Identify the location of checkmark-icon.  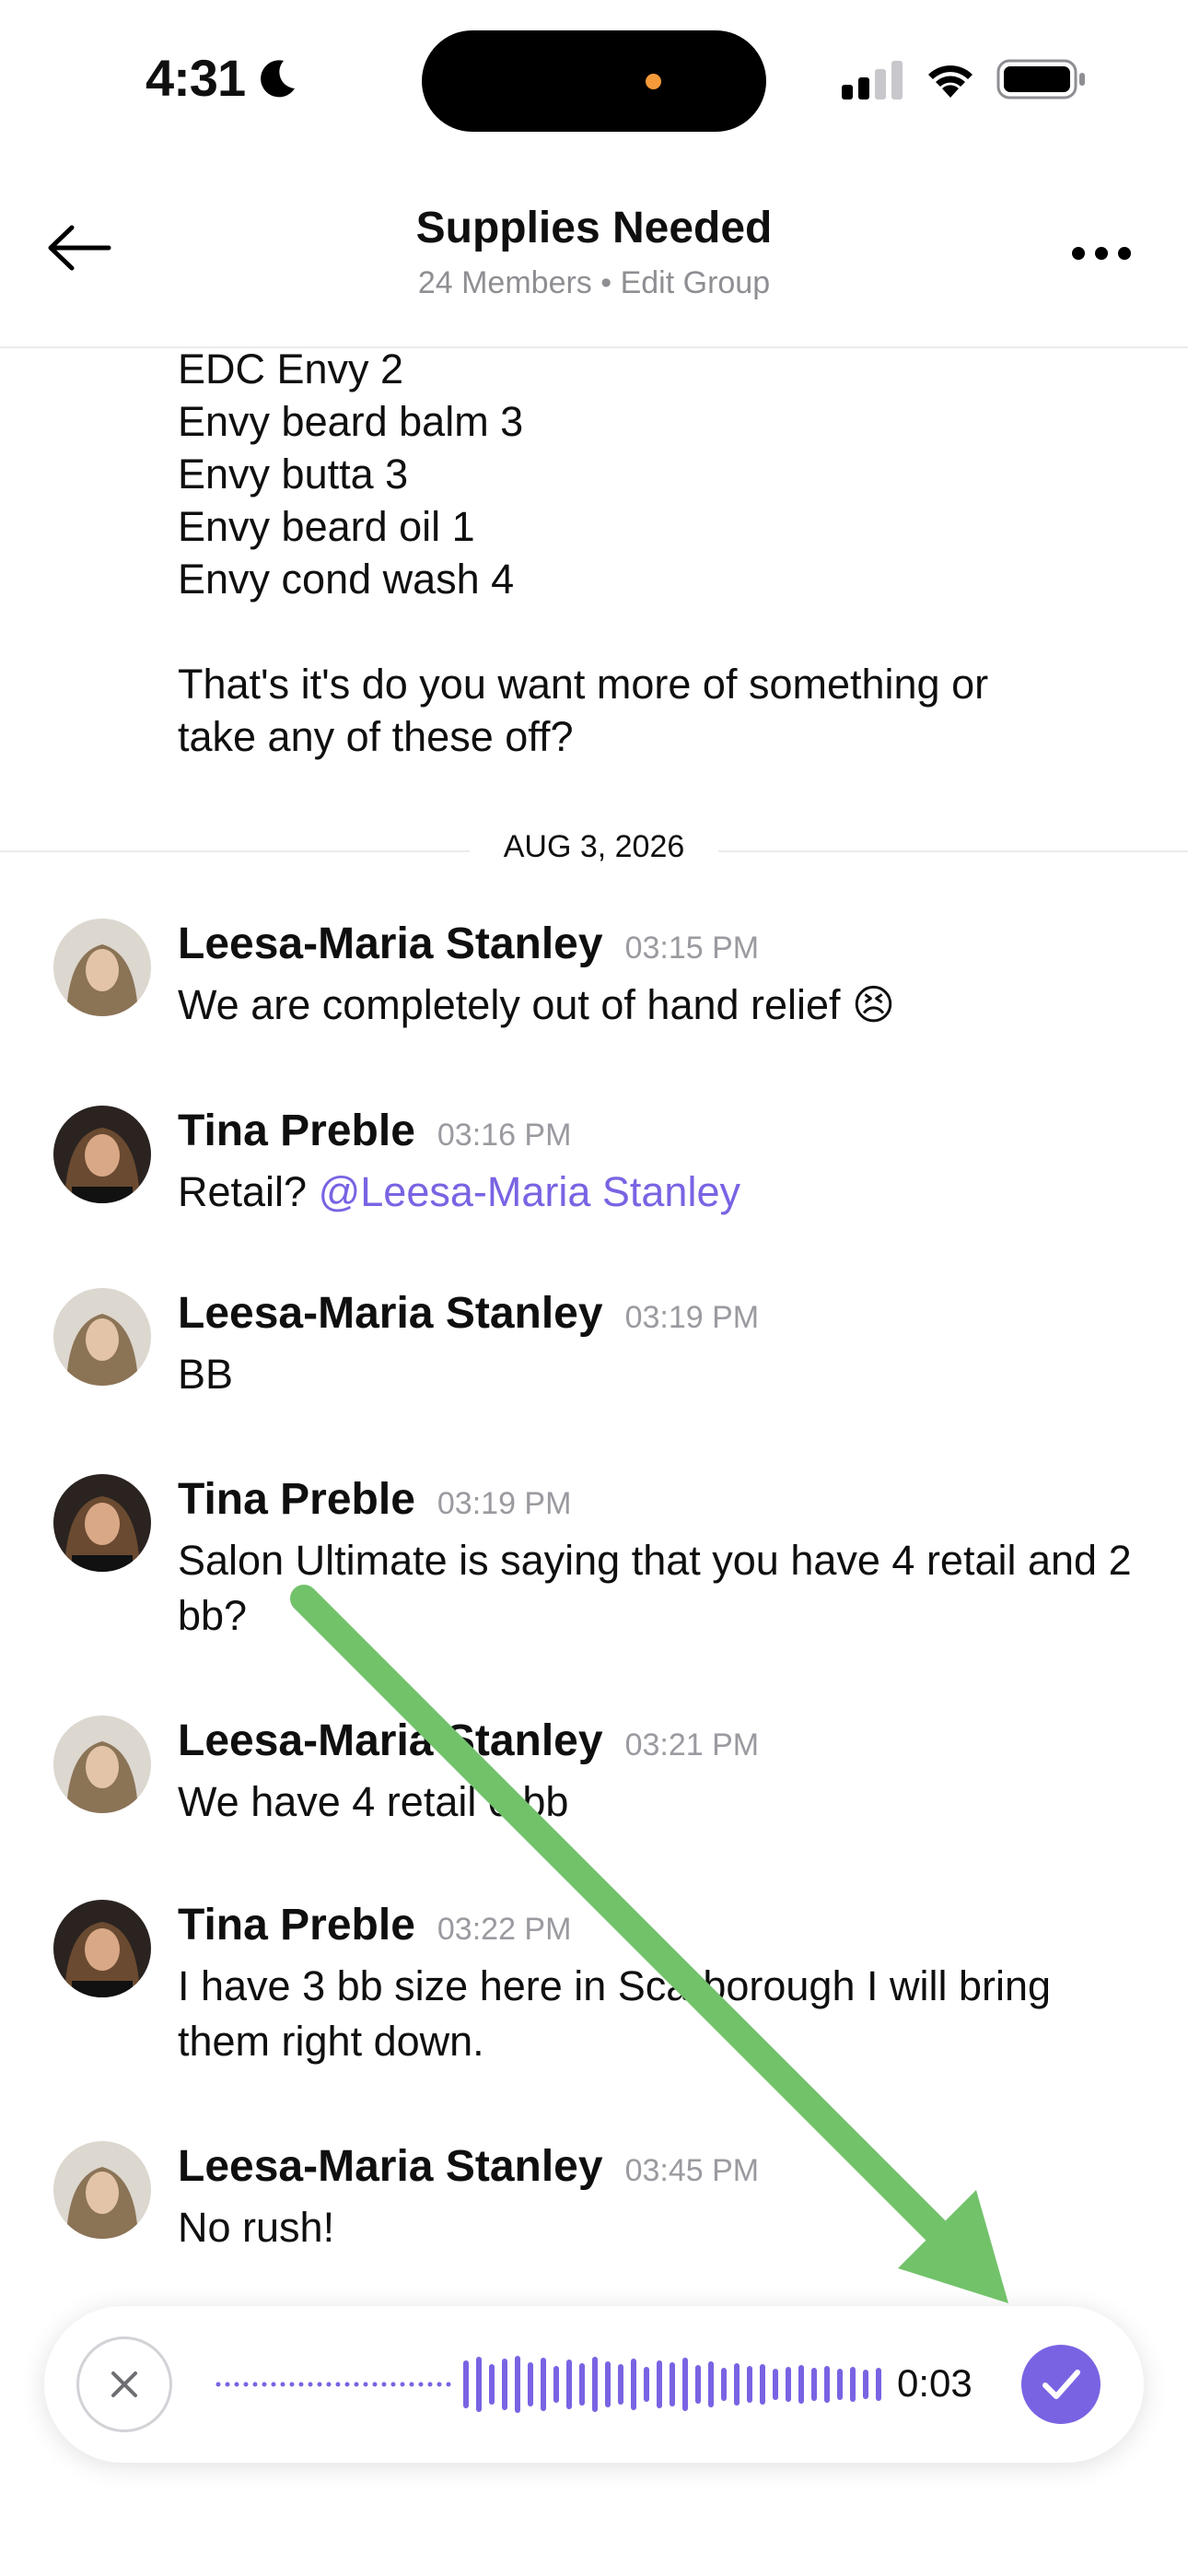
(1061, 2384).